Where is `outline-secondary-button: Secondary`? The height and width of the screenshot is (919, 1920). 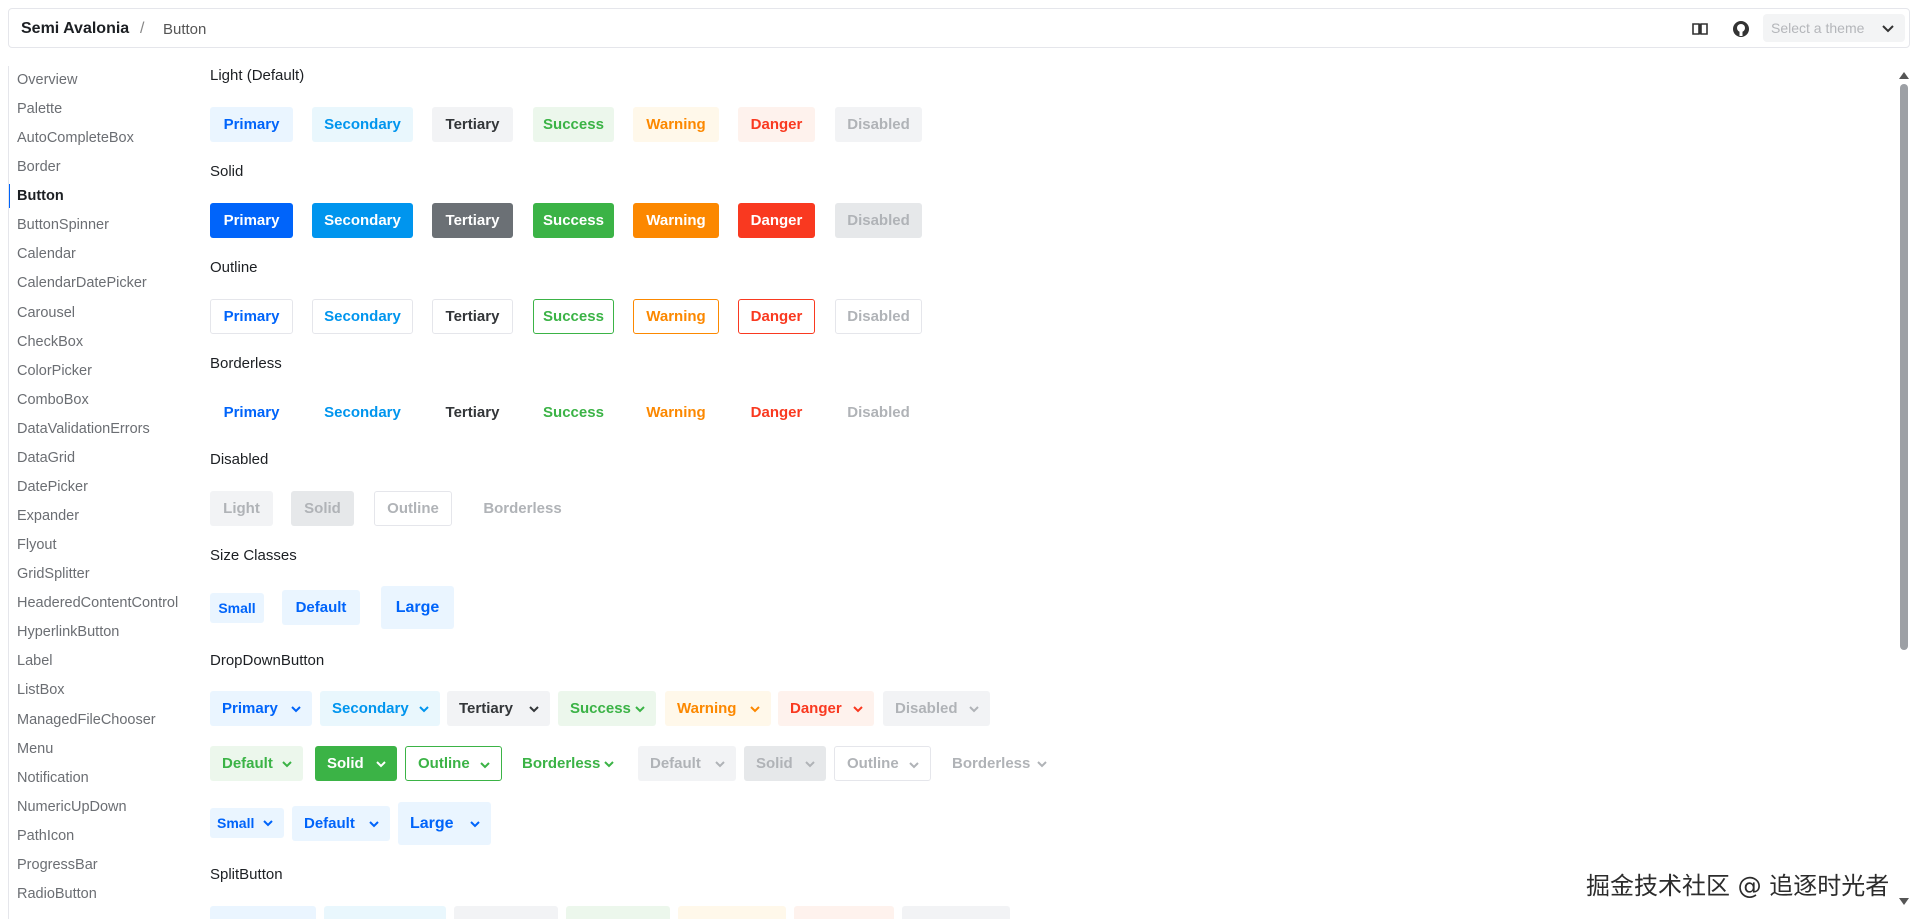
outline-secondary-button: Secondary is located at coordinates (362, 316).